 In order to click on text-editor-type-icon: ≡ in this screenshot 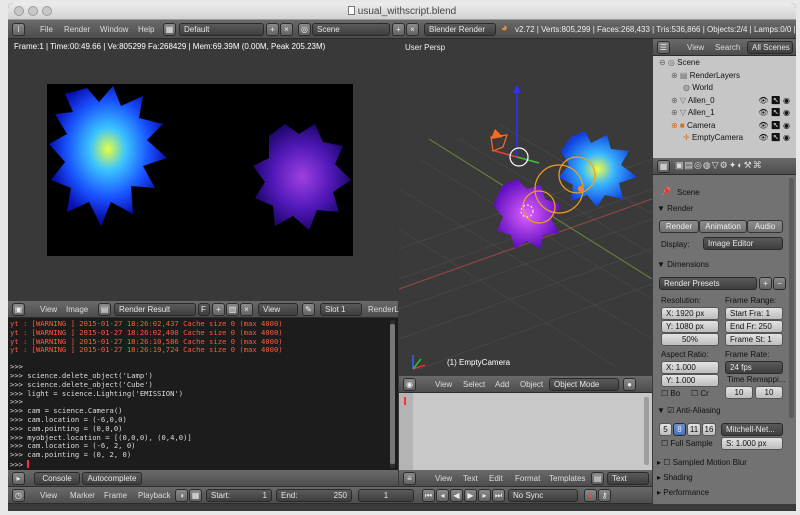, I will do `click(409, 478)`.